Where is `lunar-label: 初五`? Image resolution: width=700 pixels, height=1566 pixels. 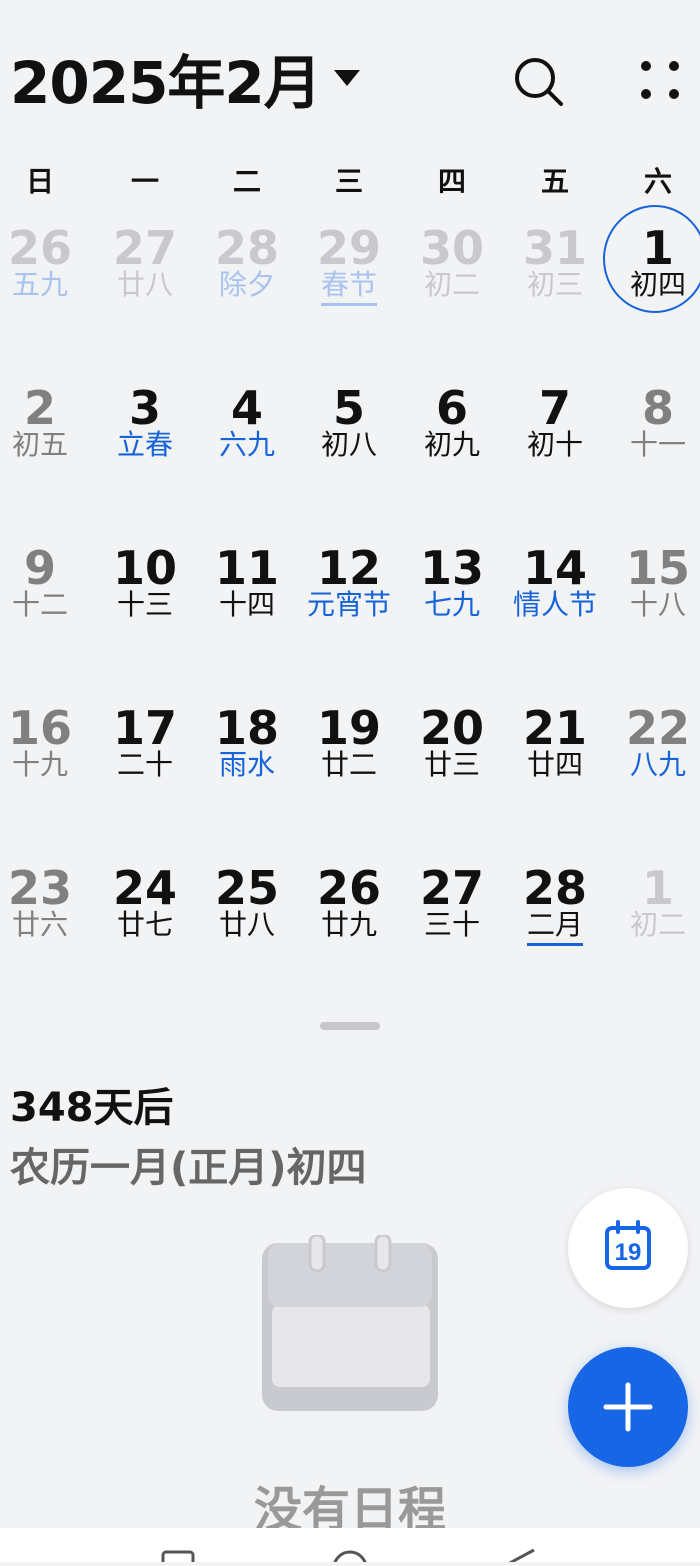
lunar-label: 初五 is located at coordinates (39, 444).